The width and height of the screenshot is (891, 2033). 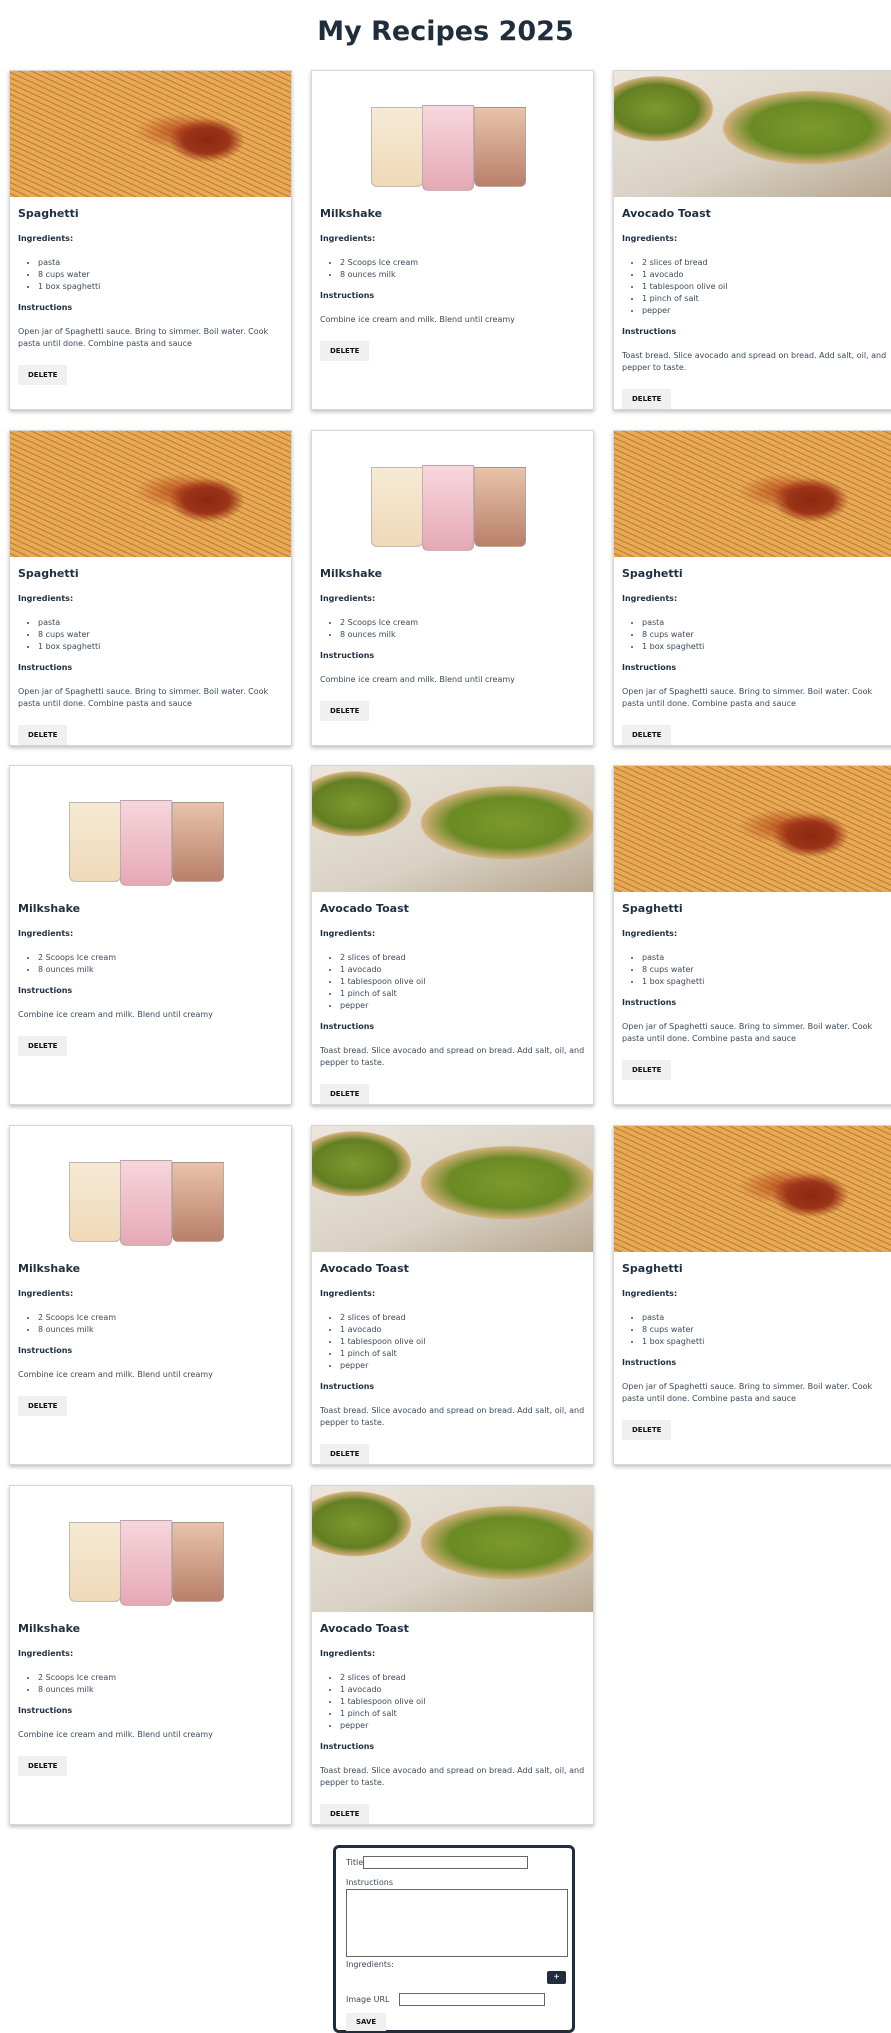 What do you see at coordinates (446, 1862) in the screenshot?
I see `title-input` at bounding box center [446, 1862].